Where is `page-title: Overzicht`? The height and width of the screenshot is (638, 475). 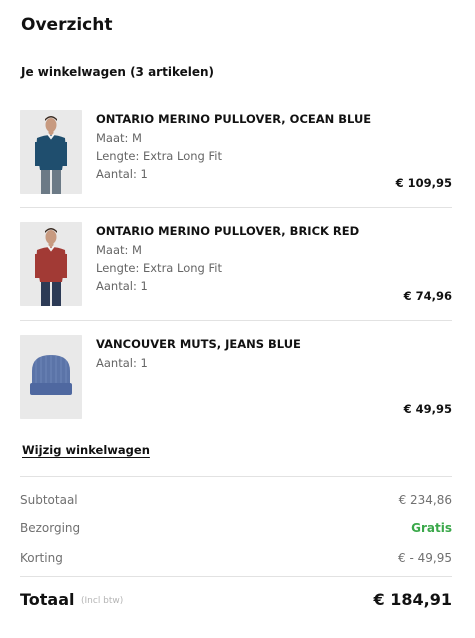 page-title: Overzicht is located at coordinates (67, 25).